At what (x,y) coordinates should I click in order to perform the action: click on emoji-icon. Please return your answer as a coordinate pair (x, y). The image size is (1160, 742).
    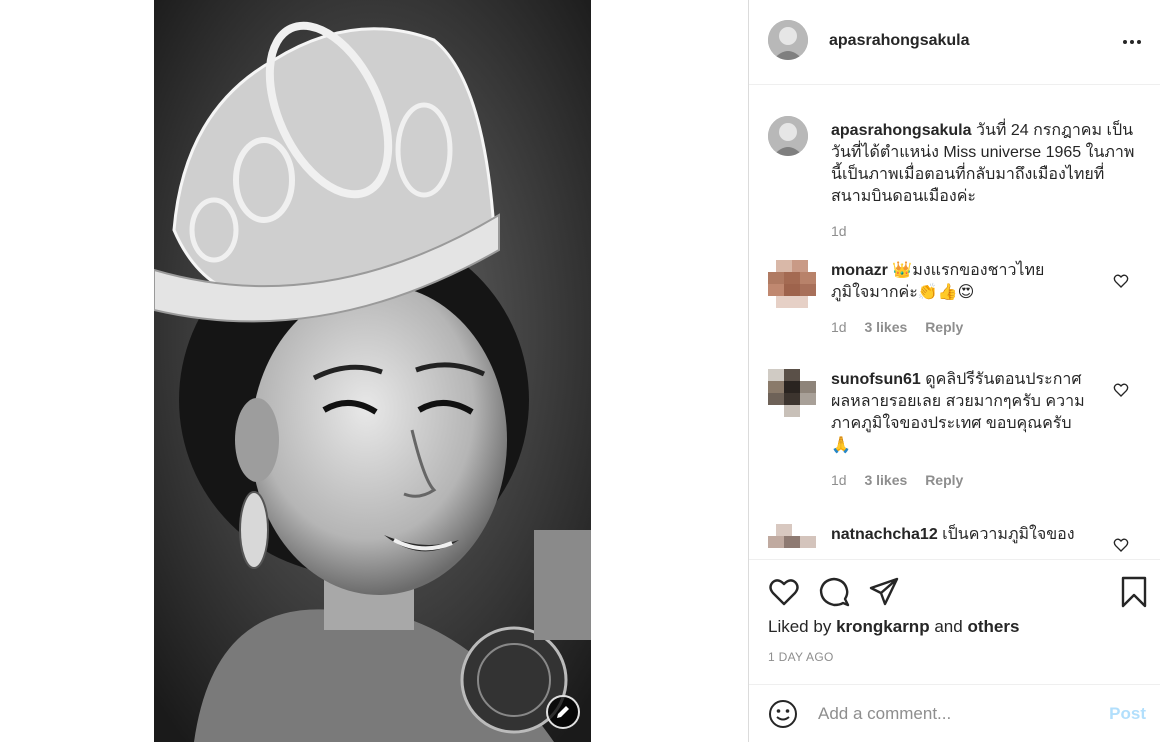
    Looking at the image, I should click on (783, 714).